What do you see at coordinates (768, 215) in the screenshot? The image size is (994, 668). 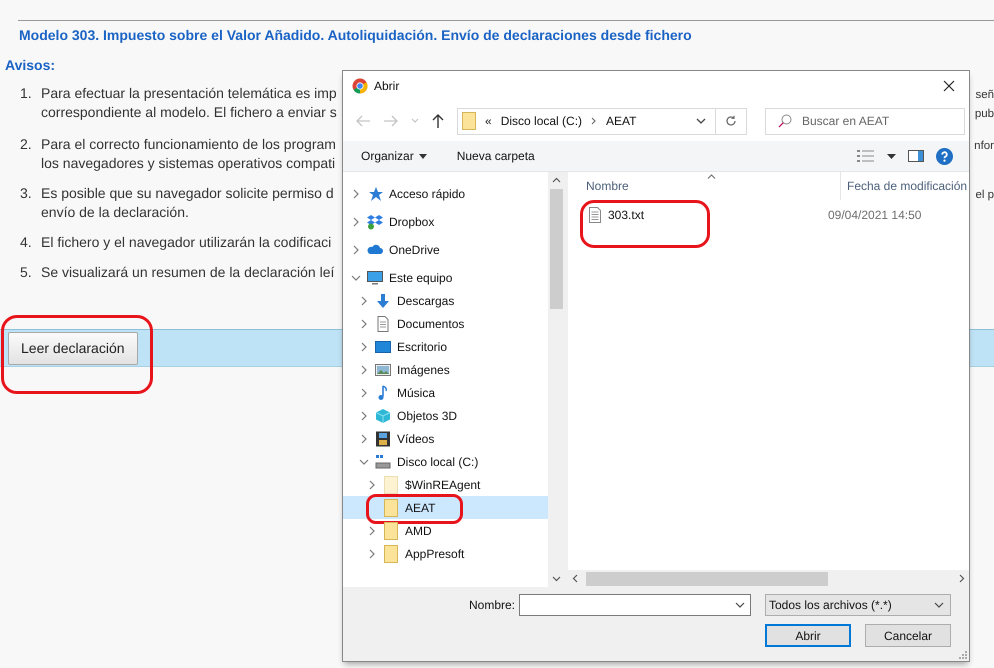 I see `file-row: 303.txt 09/04/2021 14:50` at bounding box center [768, 215].